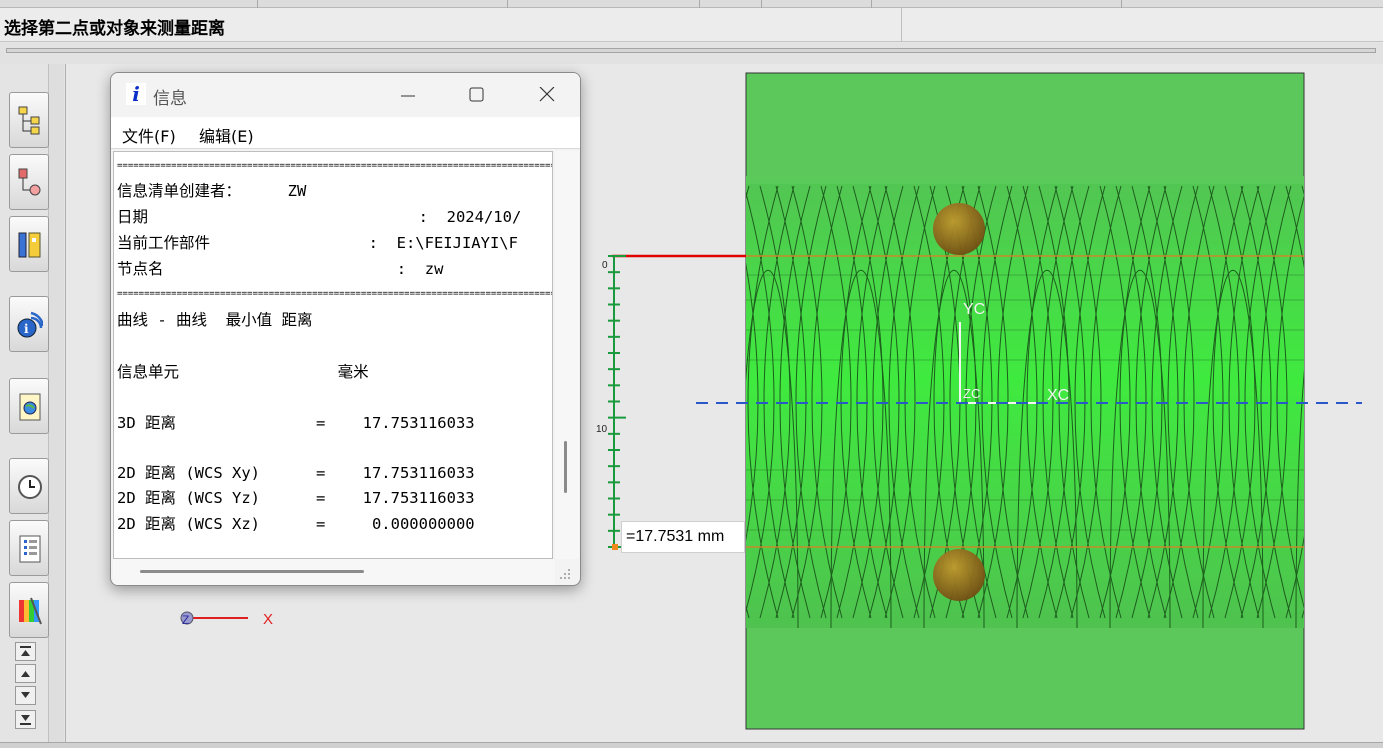 This screenshot has width=1383, height=748. Describe the element at coordinates (974, 309) in the screenshot. I see `wcs-yc-label: YC` at that location.